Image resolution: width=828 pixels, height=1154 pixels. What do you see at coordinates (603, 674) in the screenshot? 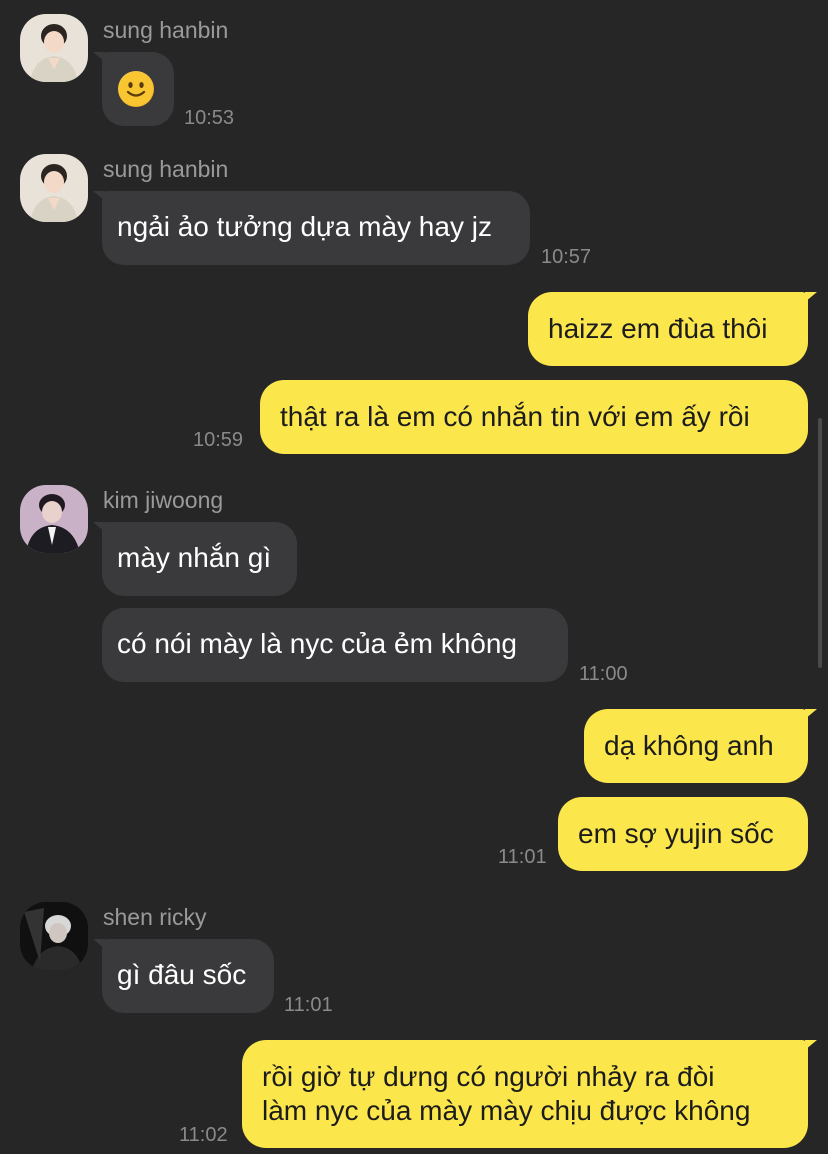
I see `message-time: 11:00` at bounding box center [603, 674].